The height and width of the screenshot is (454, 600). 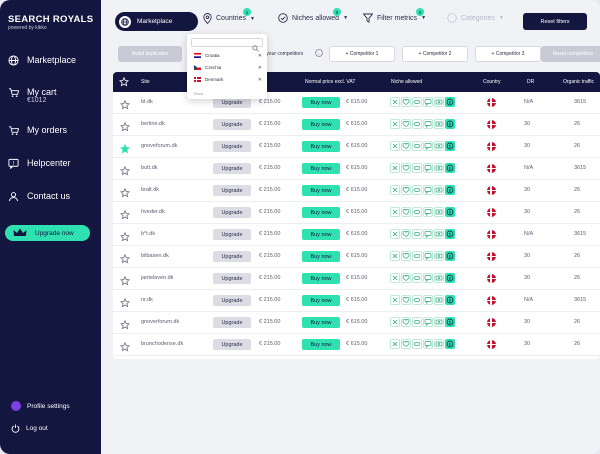 I want to click on dropdown-item-label: Denmark, so click(x=214, y=79).